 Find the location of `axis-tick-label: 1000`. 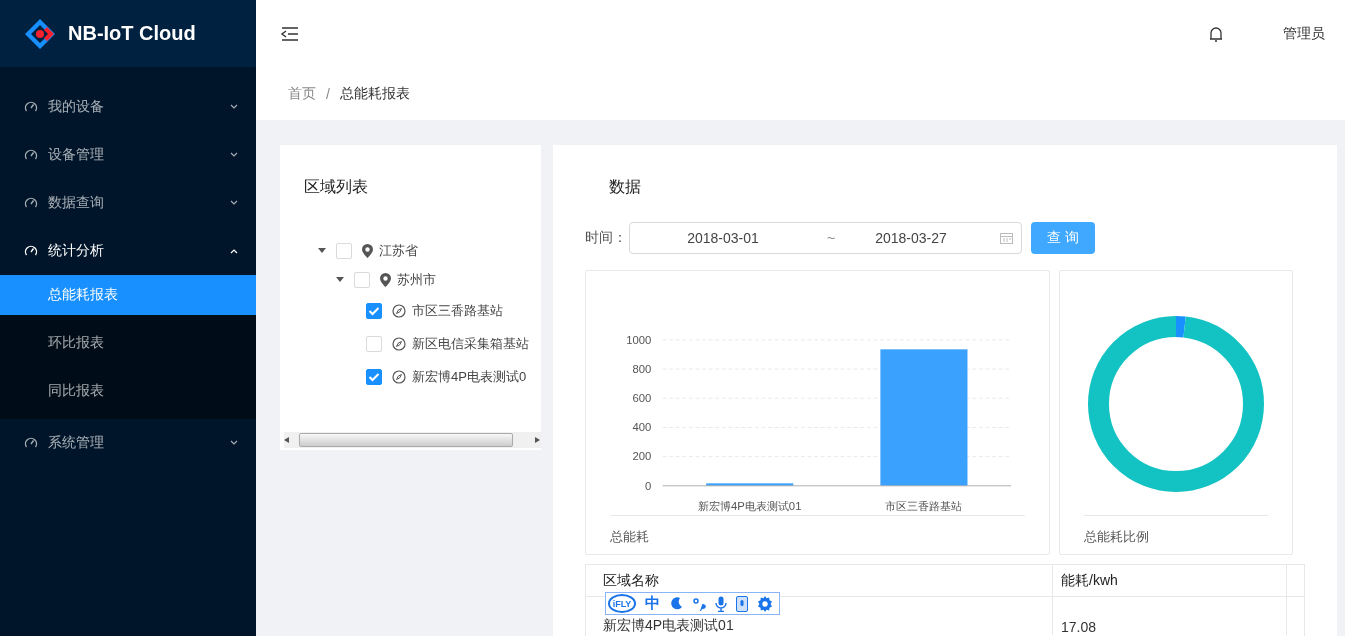

axis-tick-label: 1000 is located at coordinates (639, 339).